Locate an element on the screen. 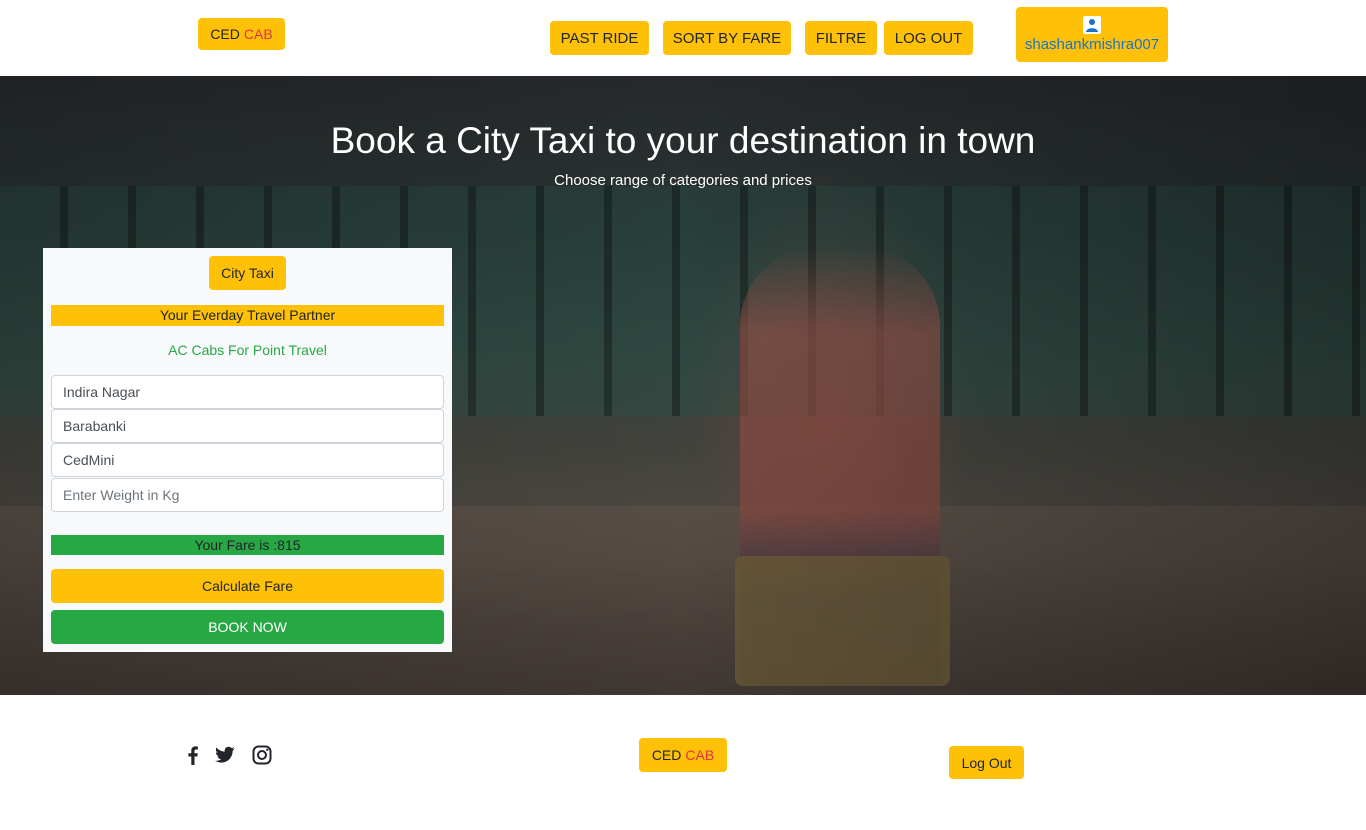 Image resolution: width=1366 pixels, height=830 pixels. tagline-banner: Your Everday Travel Partner is located at coordinates (247, 315).